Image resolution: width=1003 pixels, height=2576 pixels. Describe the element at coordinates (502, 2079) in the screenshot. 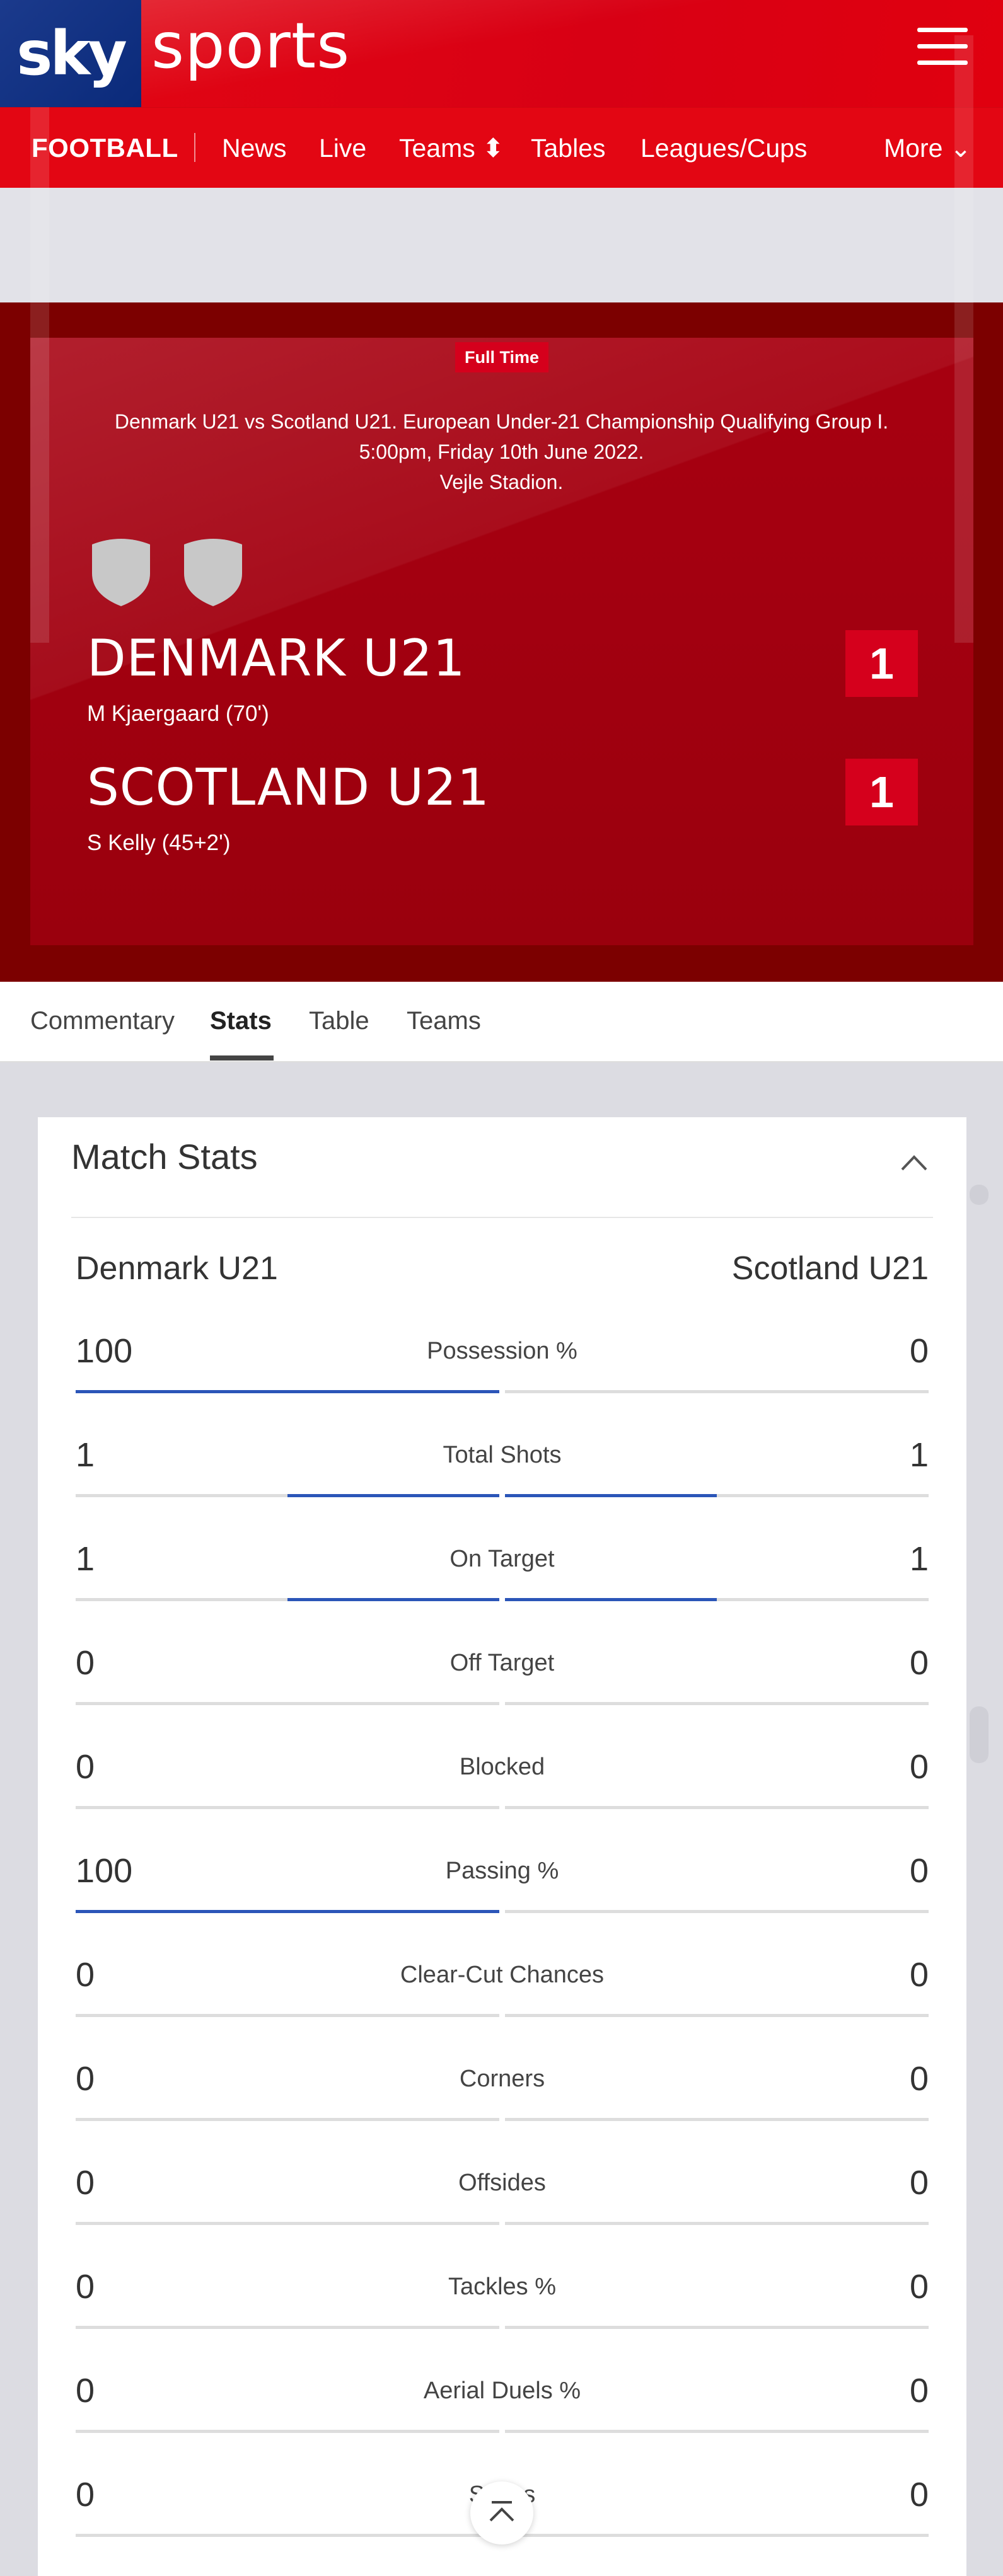

I see `stat-label: Corners` at that location.